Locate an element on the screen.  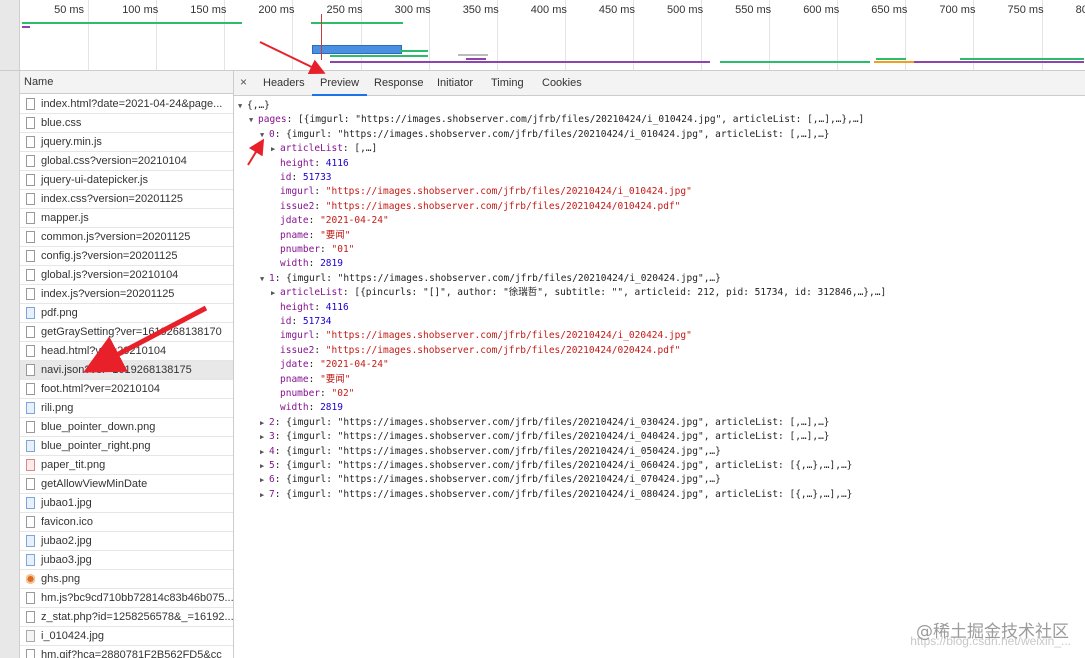
request-row: global.css?version=20210104 is located at coordinates (126, 161).